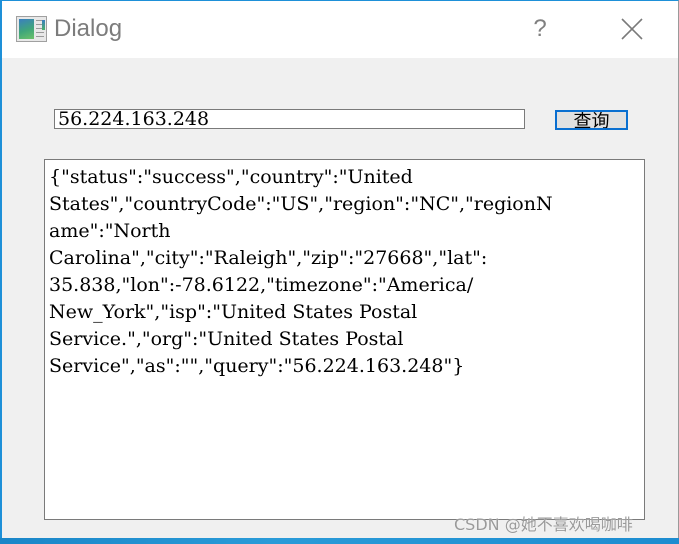 The height and width of the screenshot is (544, 679). Describe the element at coordinates (231, 177) in the screenshot. I see `result-line: {"status":"success","country":"United` at that location.